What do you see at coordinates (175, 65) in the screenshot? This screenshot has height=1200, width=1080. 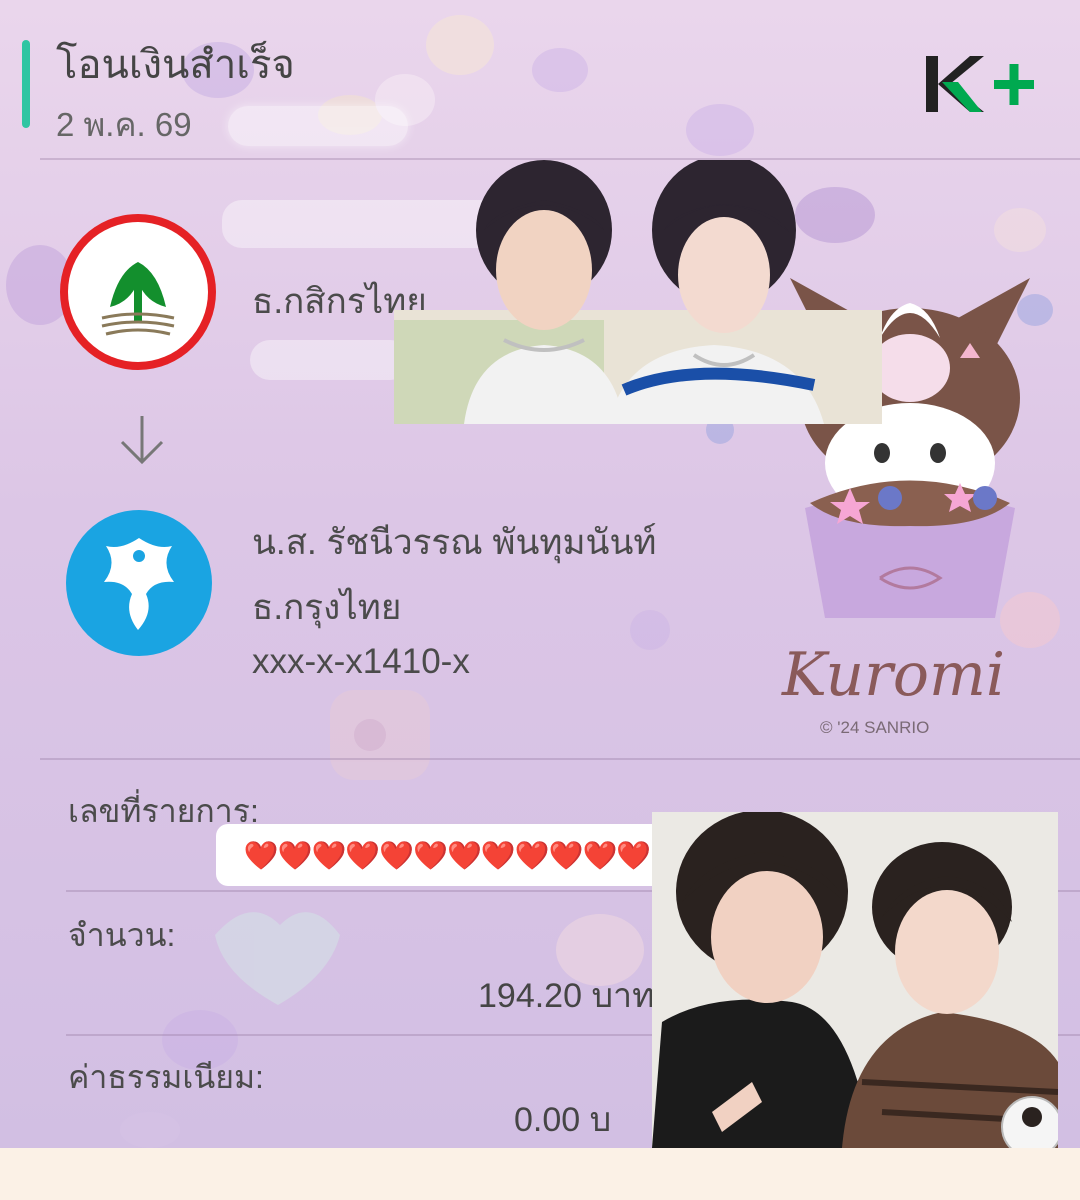 I see `page-title: โอนเงินสำเร็จ` at bounding box center [175, 65].